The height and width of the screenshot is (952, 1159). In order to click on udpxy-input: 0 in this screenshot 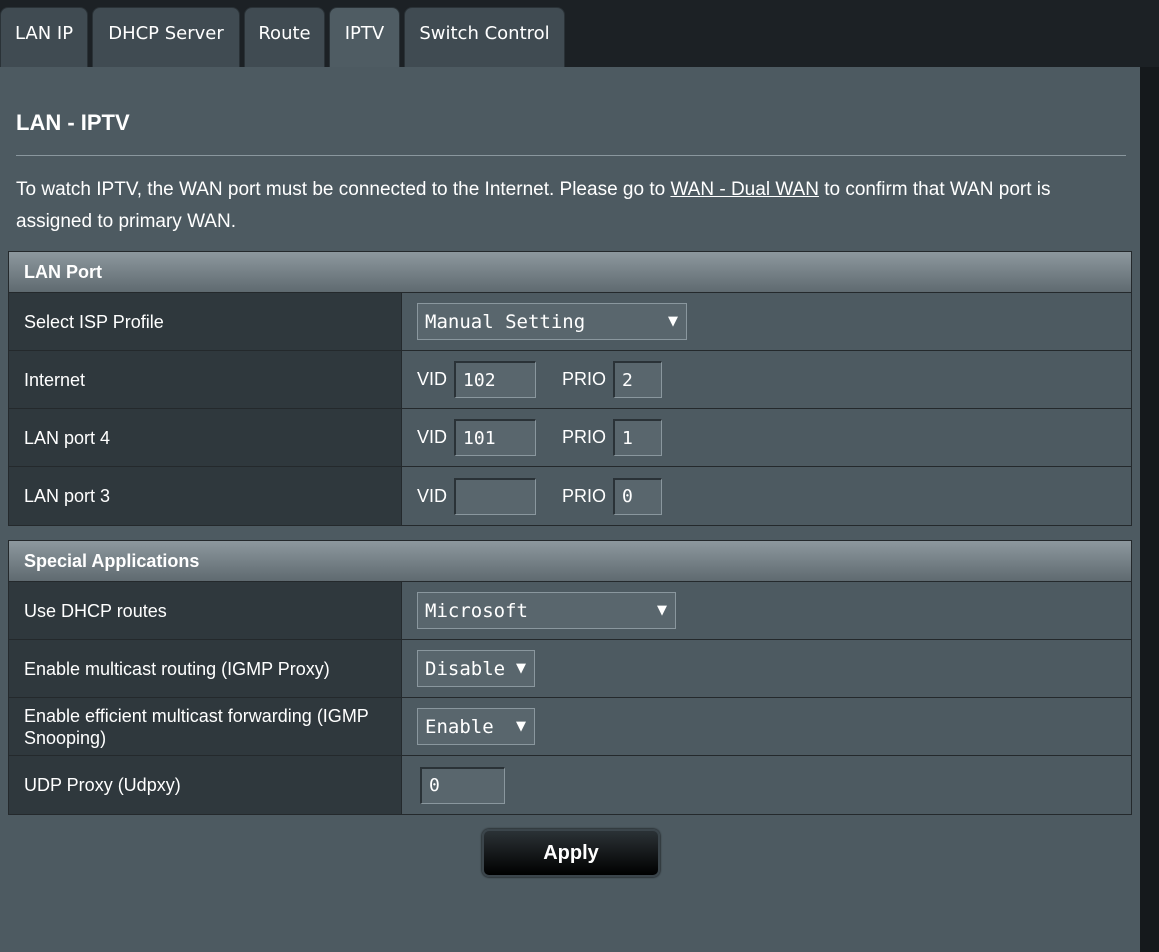, I will do `click(462, 785)`.